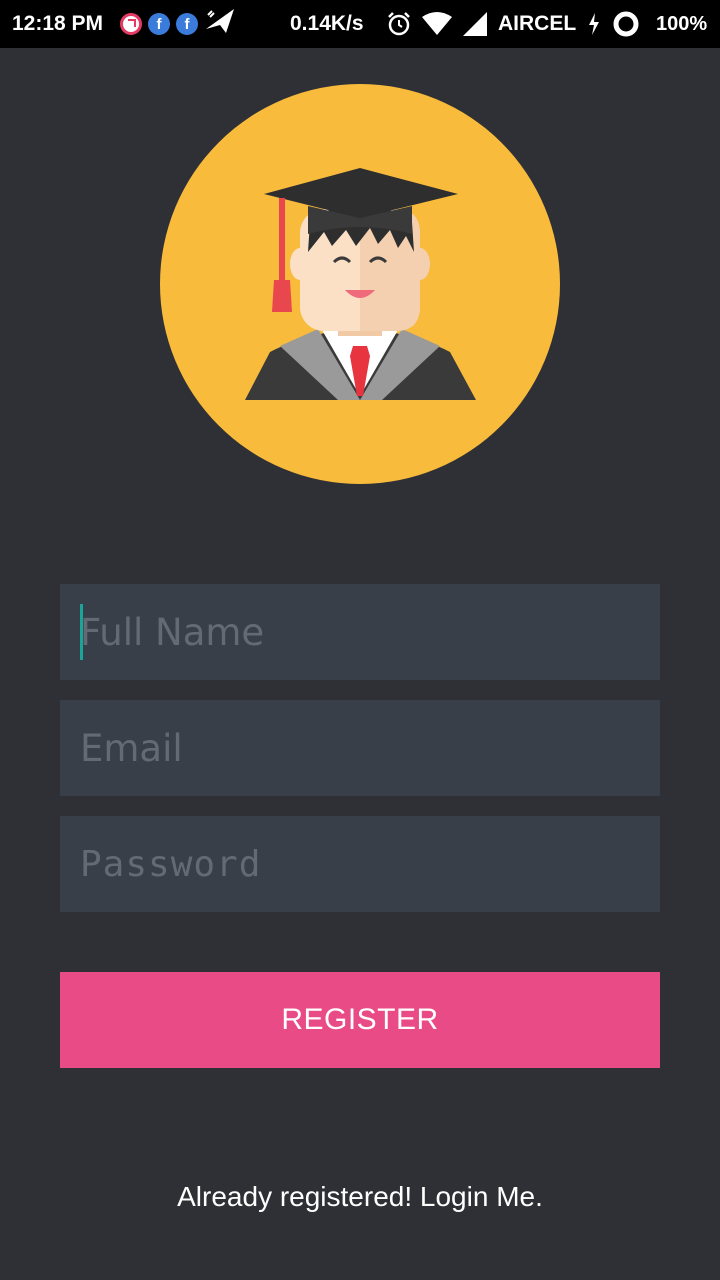 The height and width of the screenshot is (1280, 720). What do you see at coordinates (399, 24) in the screenshot?
I see `alarm-icon` at bounding box center [399, 24].